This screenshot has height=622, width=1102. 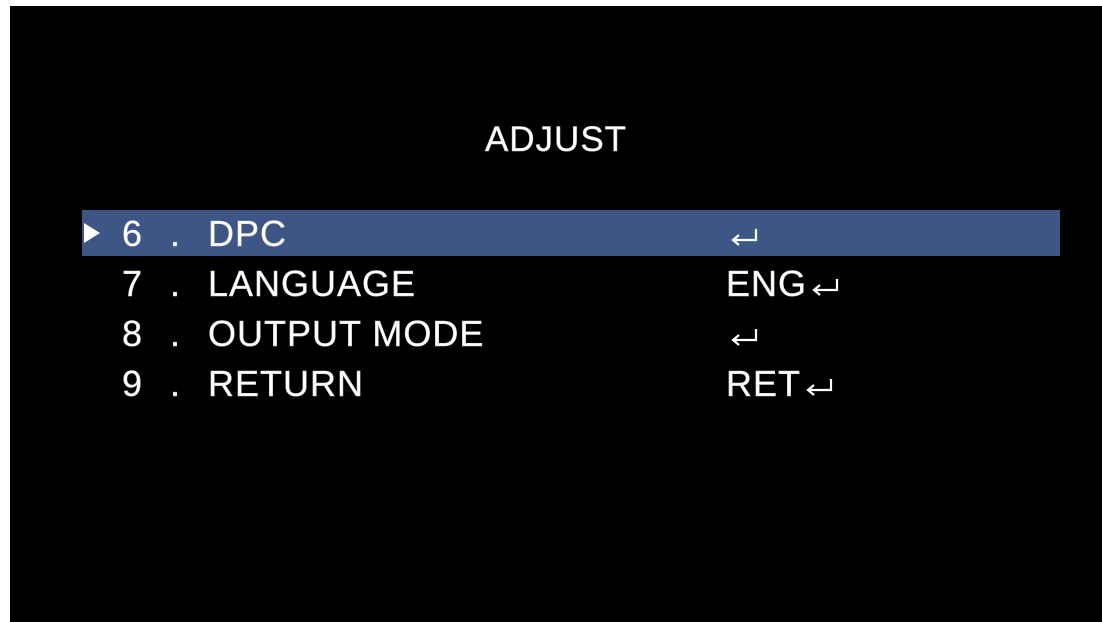 I want to click on menu-item-number: 6, so click(x=133, y=234).